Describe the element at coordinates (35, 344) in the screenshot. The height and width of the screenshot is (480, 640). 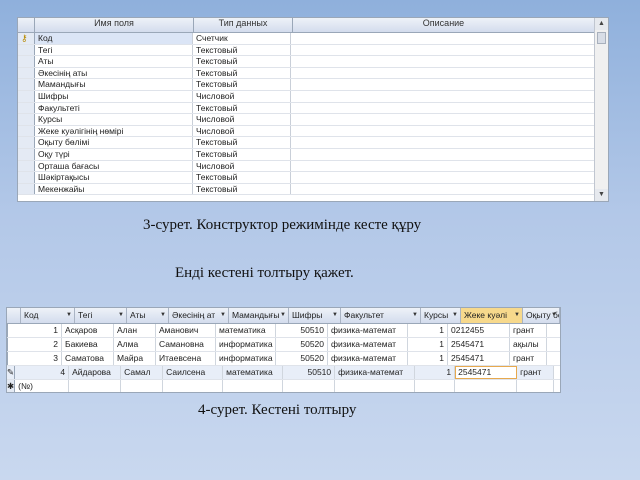
I see `table-cell: 2` at that location.